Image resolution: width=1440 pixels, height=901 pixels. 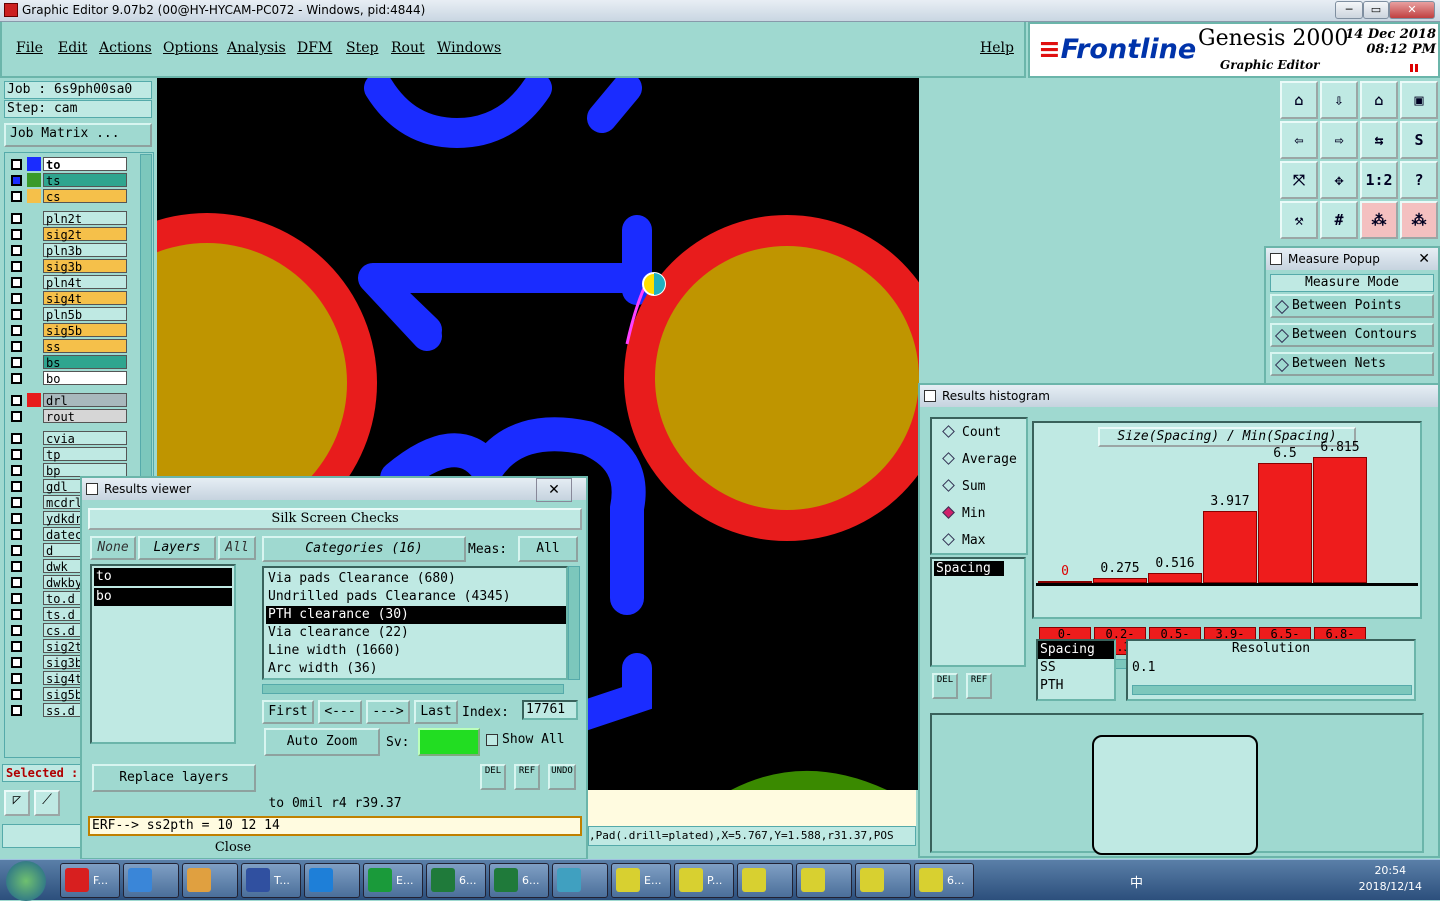 I want to click on layer-name: sig4t, so click(x=85, y=298).